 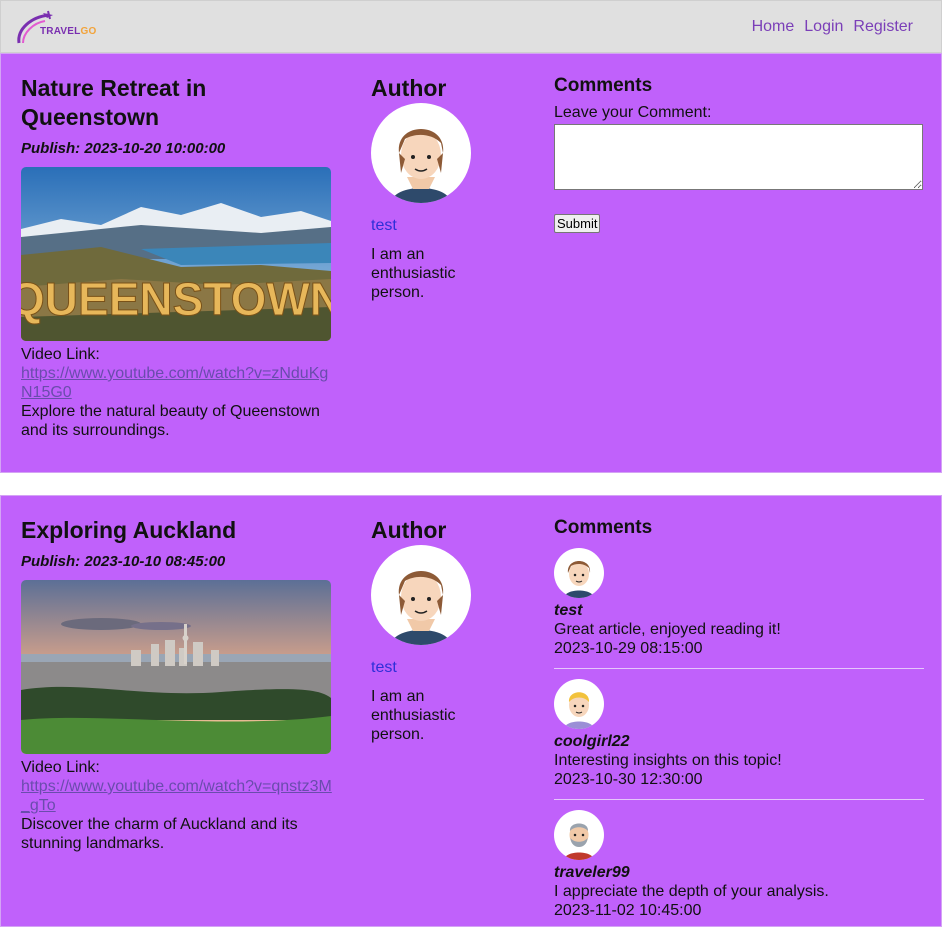 I want to click on comment-username: test, so click(x=568, y=610).